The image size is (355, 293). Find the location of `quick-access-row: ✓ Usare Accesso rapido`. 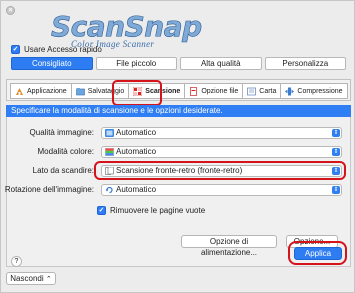

quick-access-row: ✓ Usare Accesso rapido is located at coordinates (56, 49).